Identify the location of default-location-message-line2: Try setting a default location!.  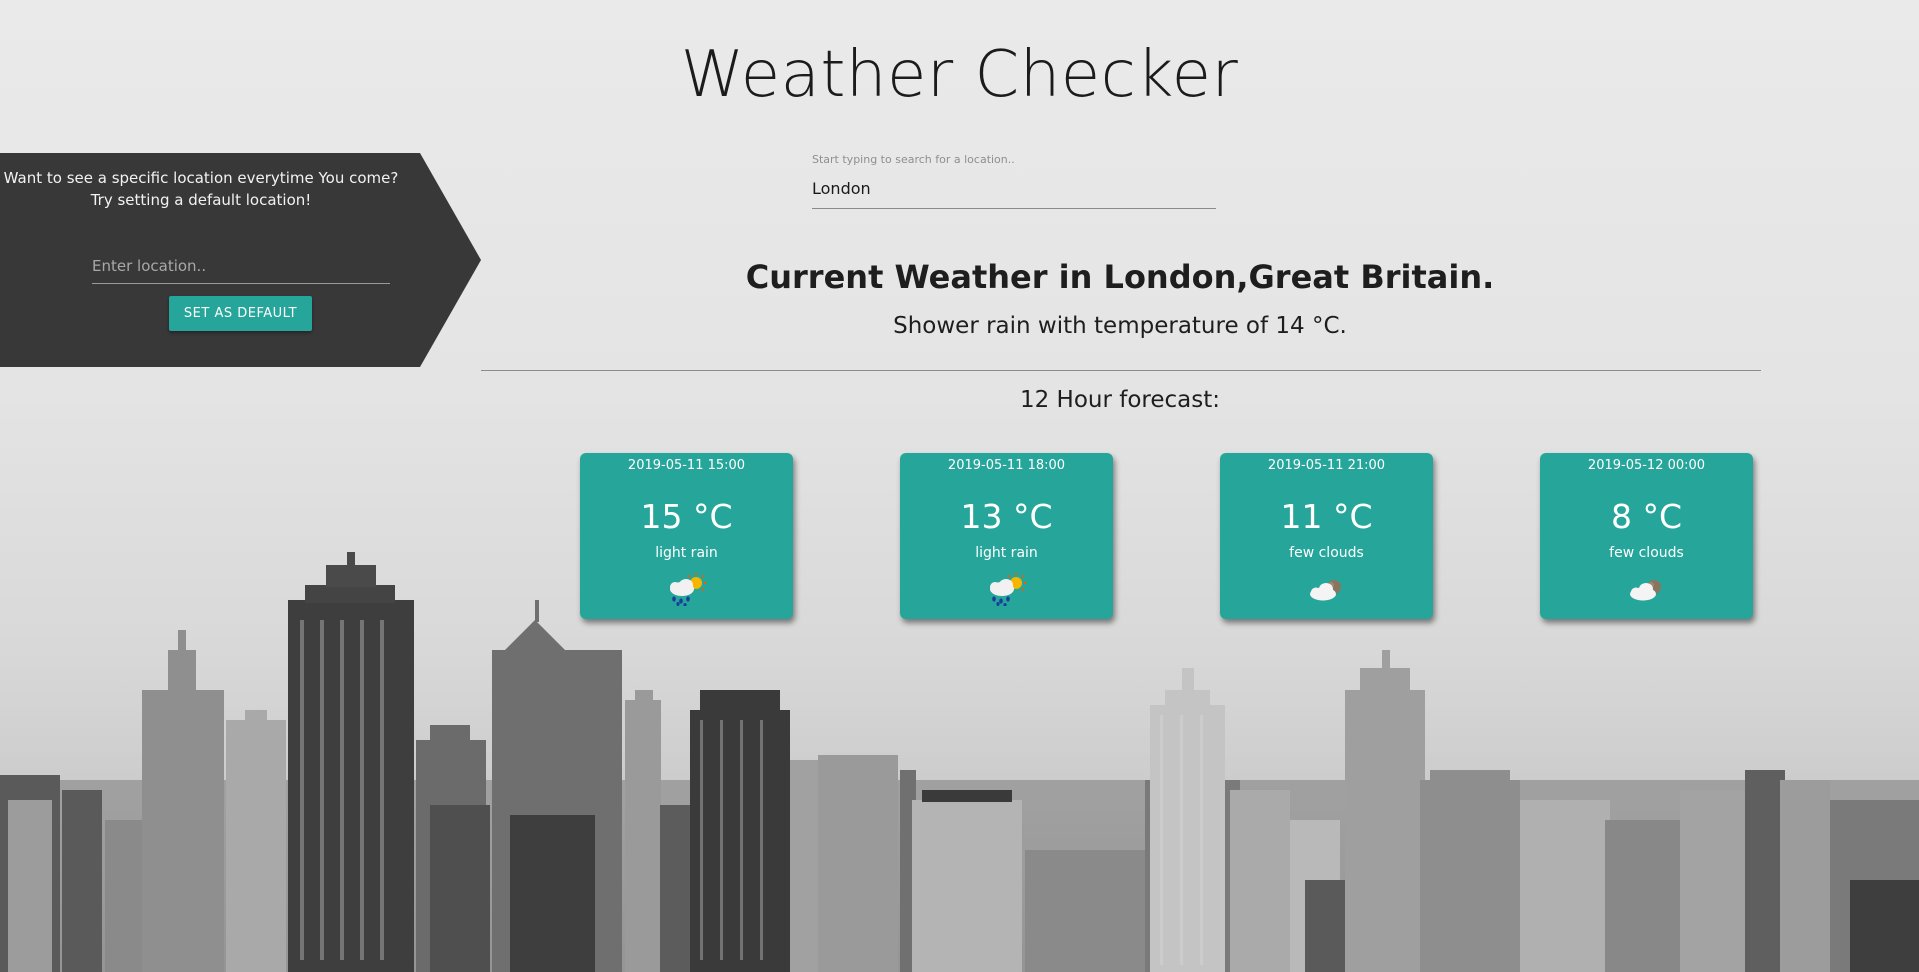
(201, 200).